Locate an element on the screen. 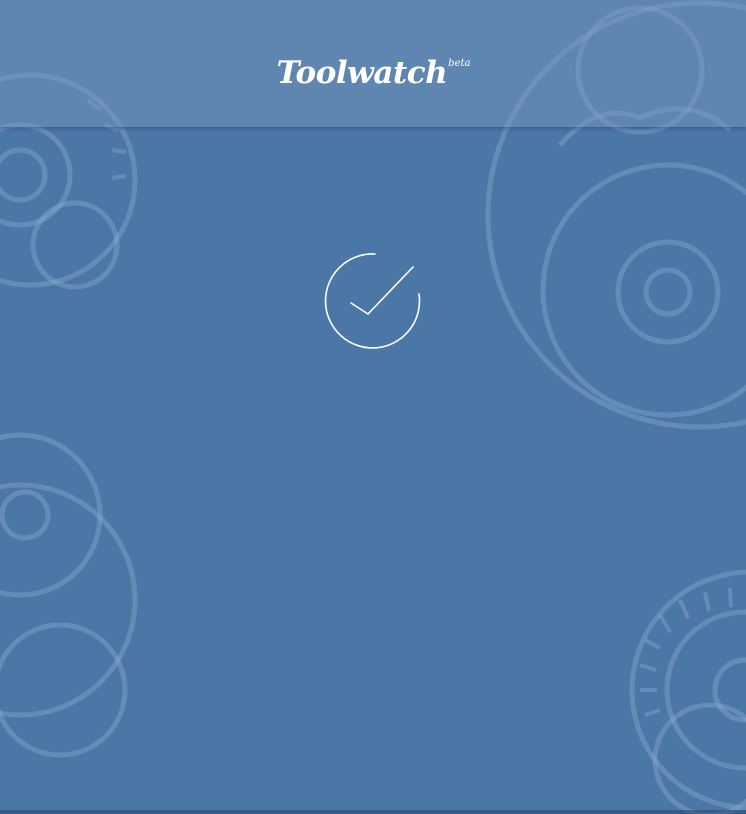 This screenshot has height=814, width=746. app-logo: Toolwatchbeta is located at coordinates (373, 73).